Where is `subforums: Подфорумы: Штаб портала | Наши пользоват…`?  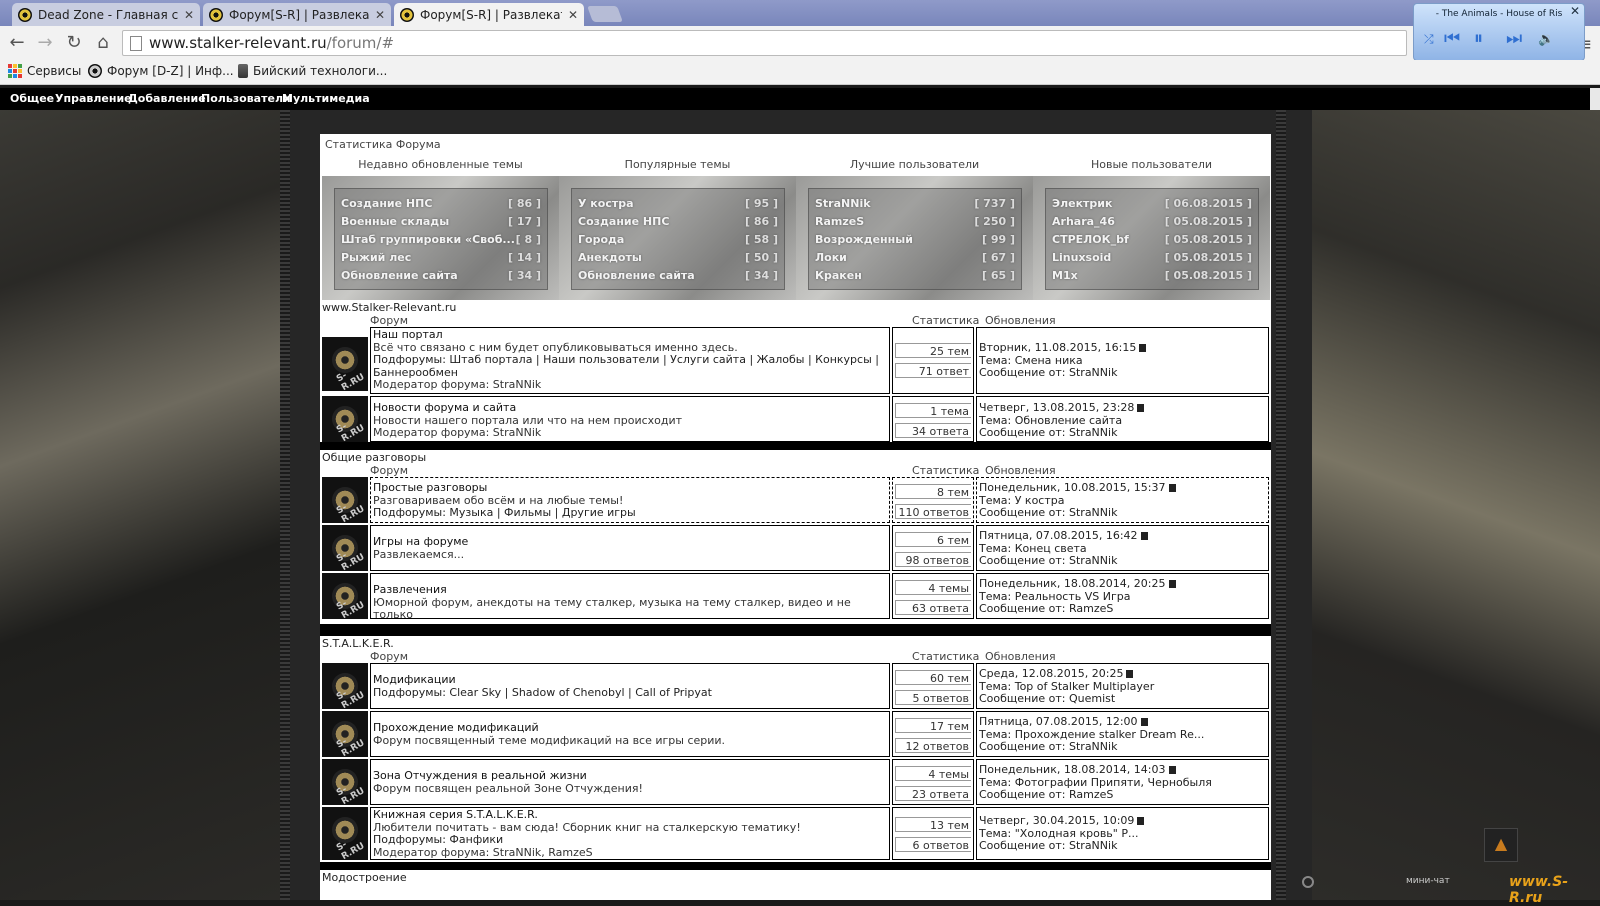 subforums: Подфорумы: Штаб портала | Наши пользоват… is located at coordinates (630, 360).